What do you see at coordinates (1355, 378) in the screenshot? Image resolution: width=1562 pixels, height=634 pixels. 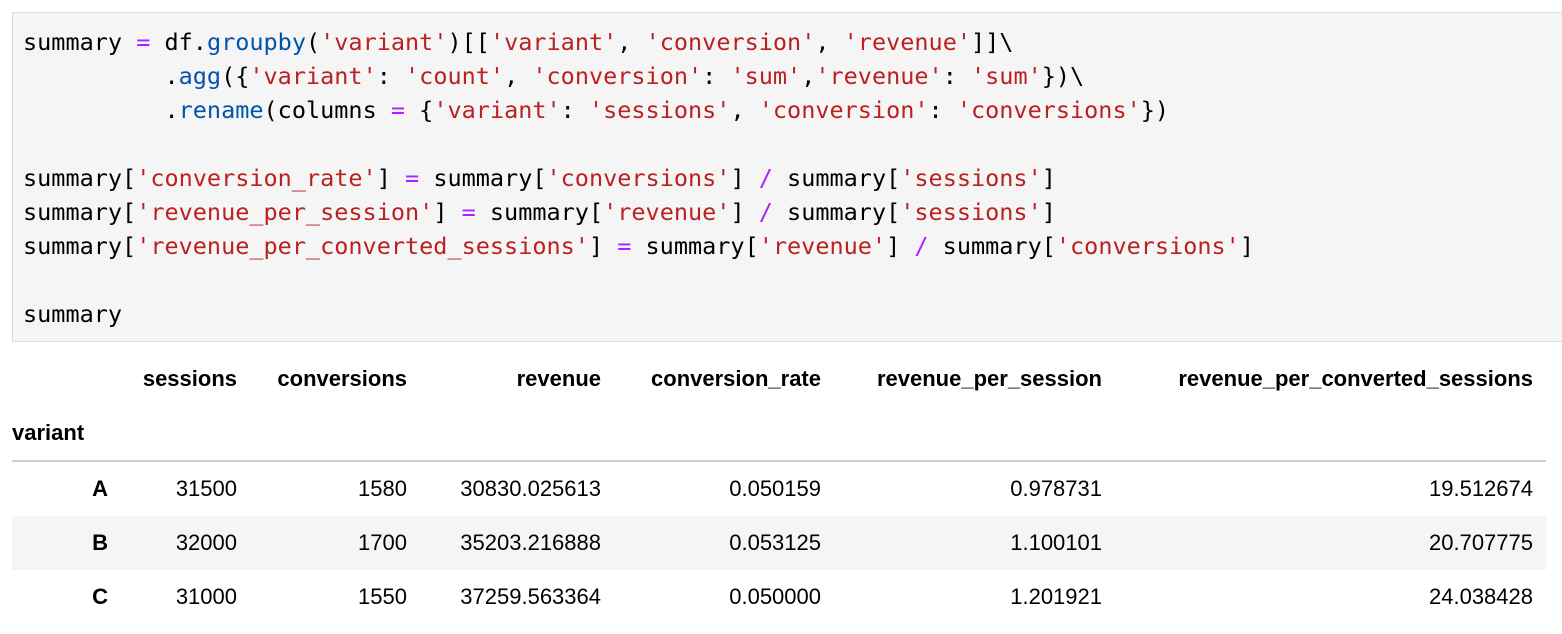 I see `column-header-revenue-per-converted-sessions: revenue_per_converted_sessions` at bounding box center [1355, 378].